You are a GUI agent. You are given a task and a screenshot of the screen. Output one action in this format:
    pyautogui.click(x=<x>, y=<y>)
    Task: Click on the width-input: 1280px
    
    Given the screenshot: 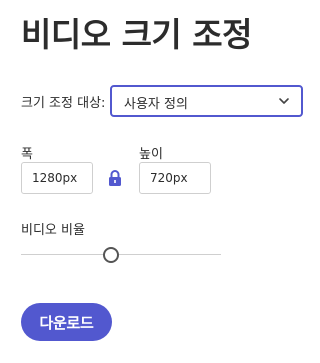 What is the action you would take?
    pyautogui.click(x=57, y=178)
    